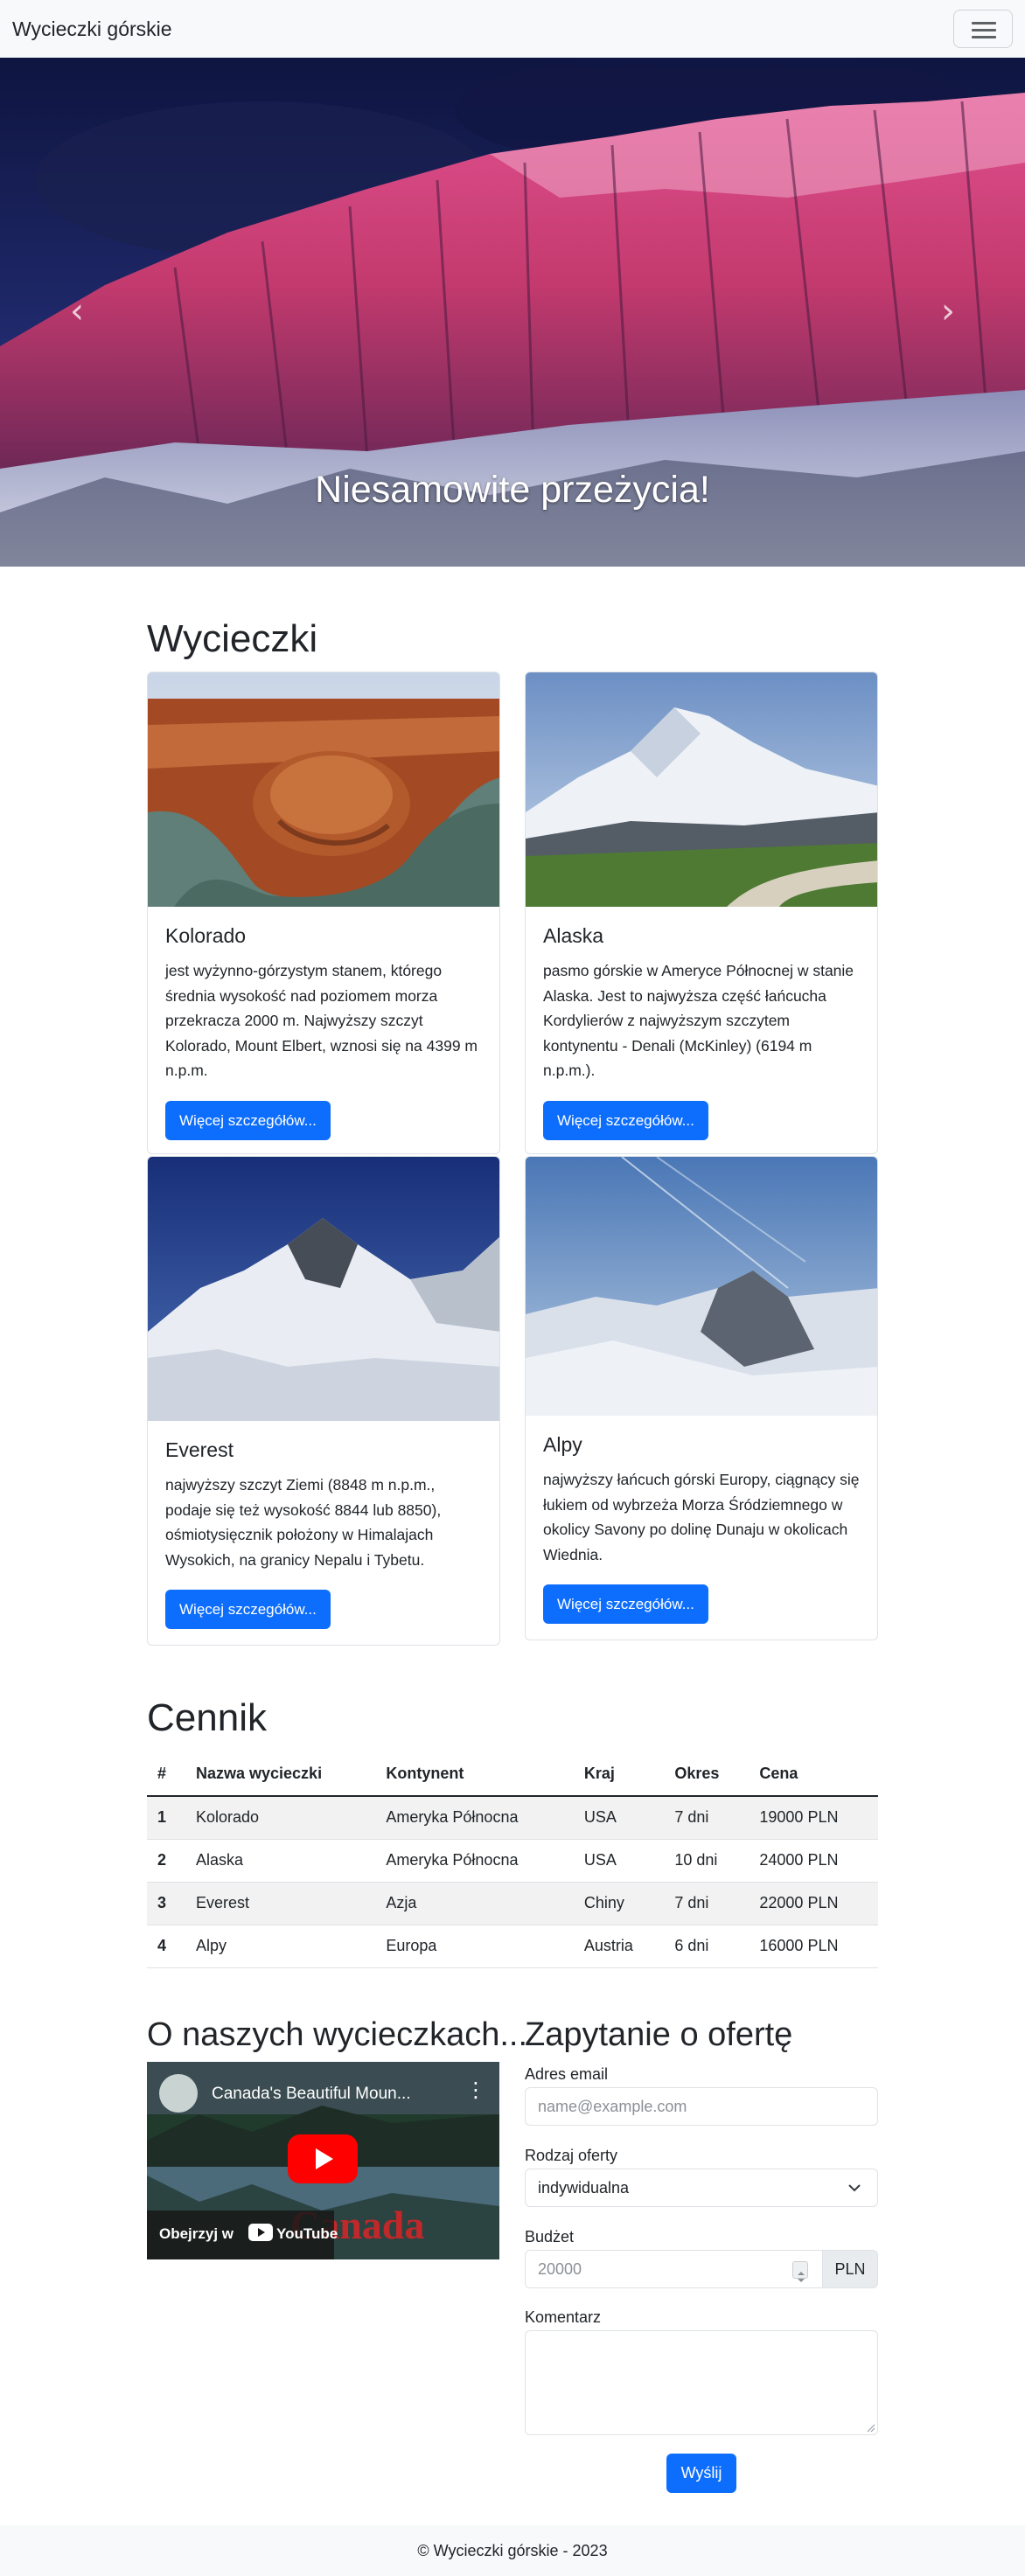 The image size is (1025, 2576). I want to click on table-cell: Everest, so click(280, 1903).